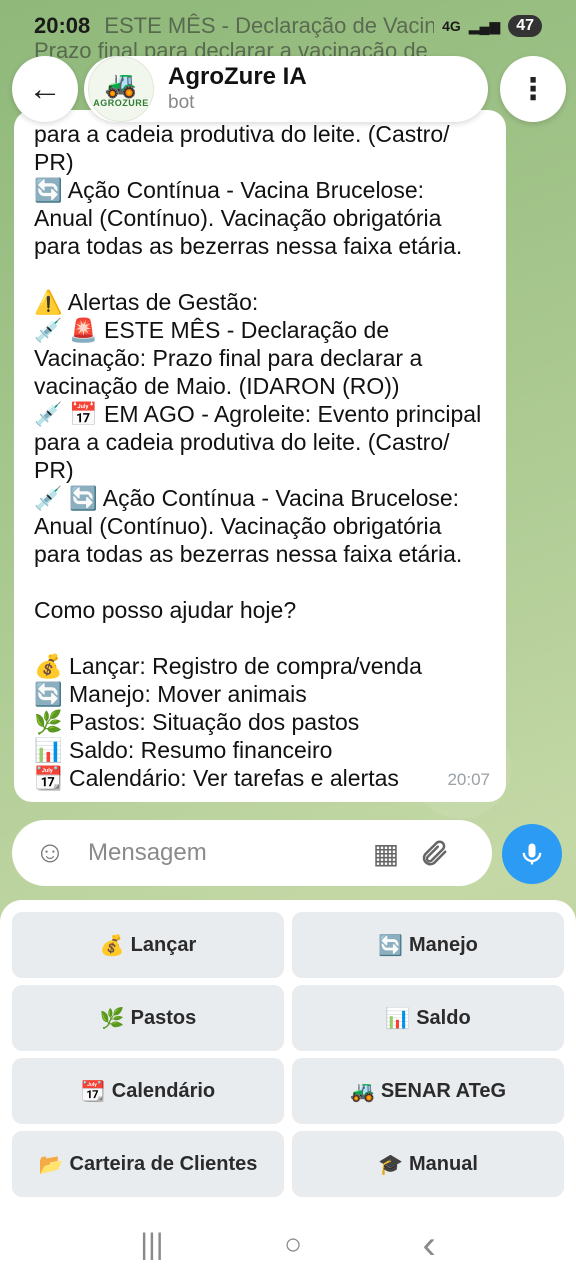  I want to click on keyboard-button-pastos: 🌿 Pastos, so click(148, 1018).